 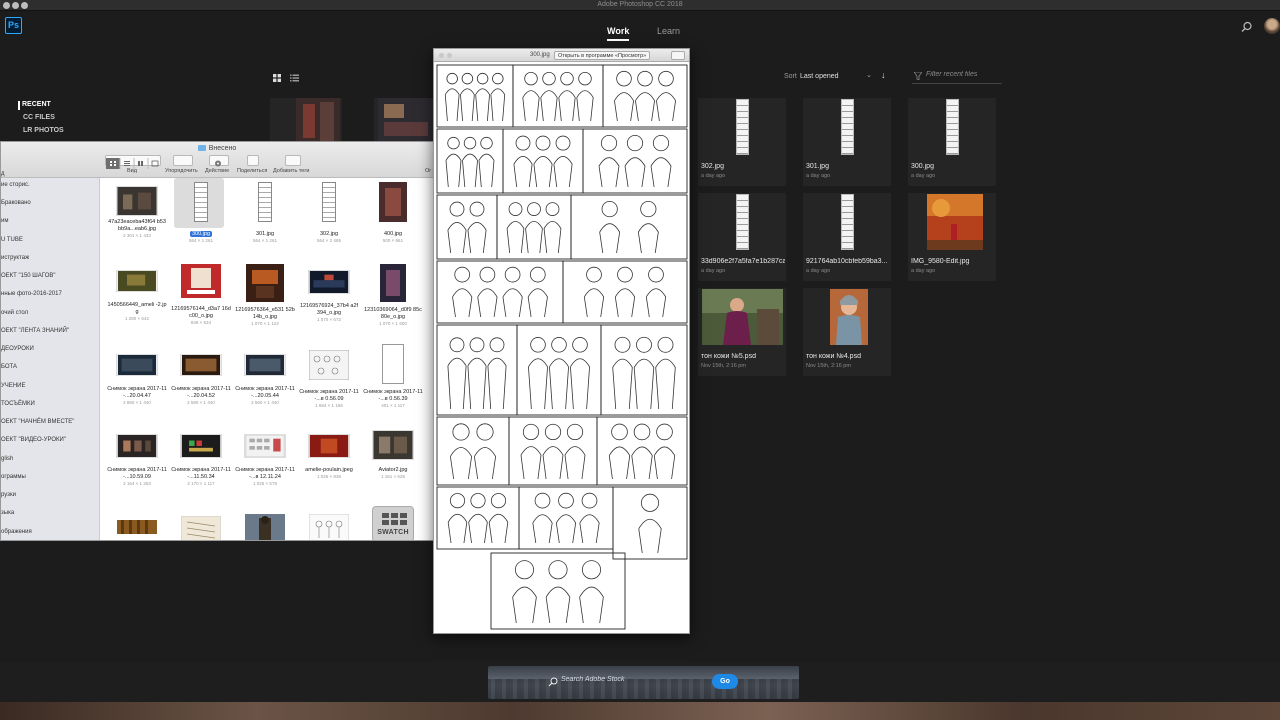 What do you see at coordinates (13, 25) in the screenshot?
I see `photoshop-logo: Ps` at bounding box center [13, 25].